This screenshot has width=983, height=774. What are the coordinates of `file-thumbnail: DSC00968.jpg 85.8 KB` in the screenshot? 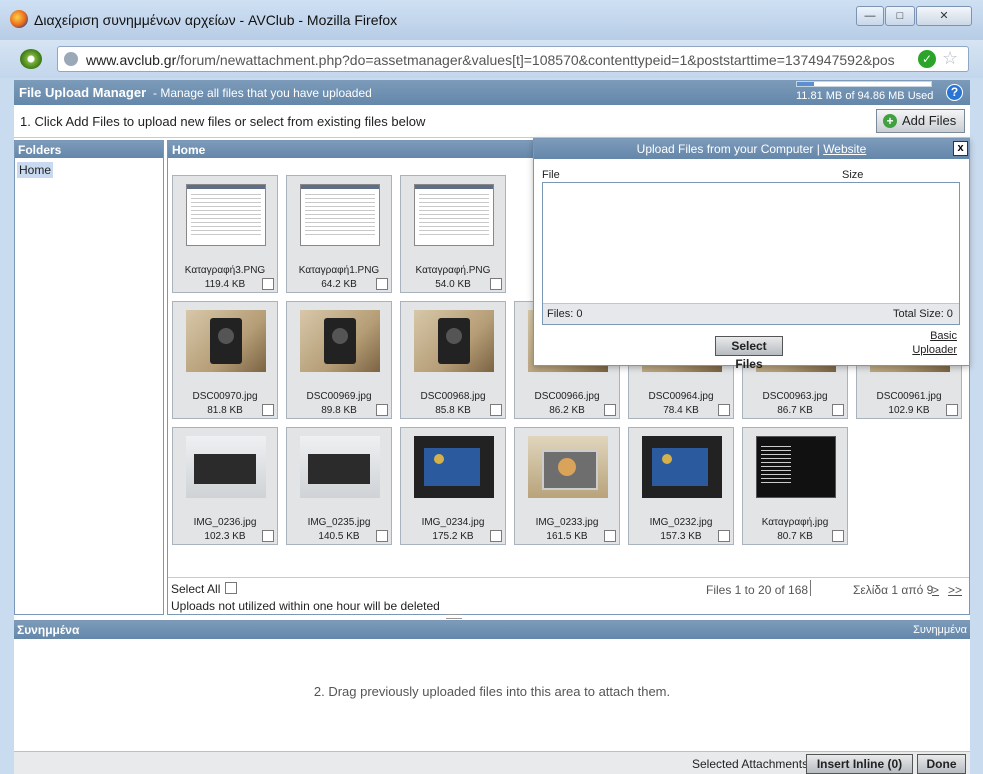 It's located at (453, 360).